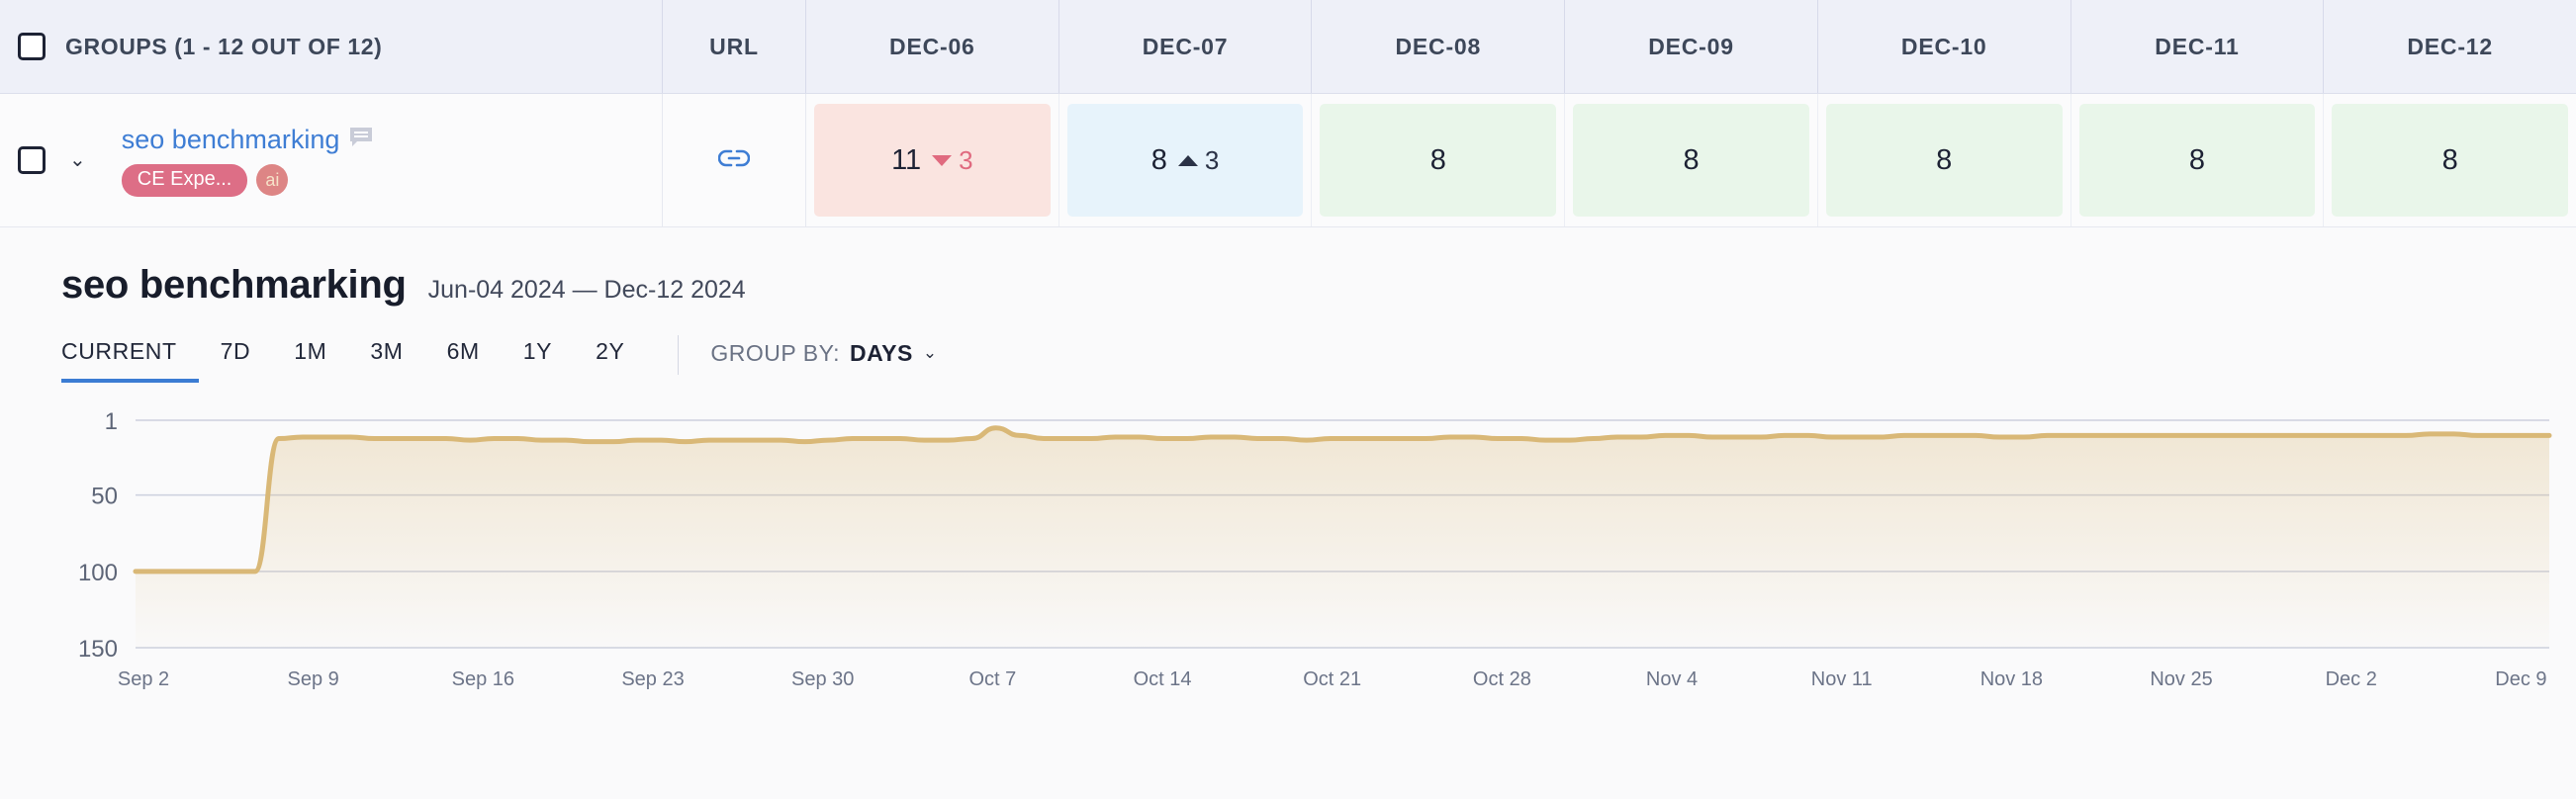 The height and width of the screenshot is (799, 2576). I want to click on row-cell-date-4: 8, so click(1945, 160).